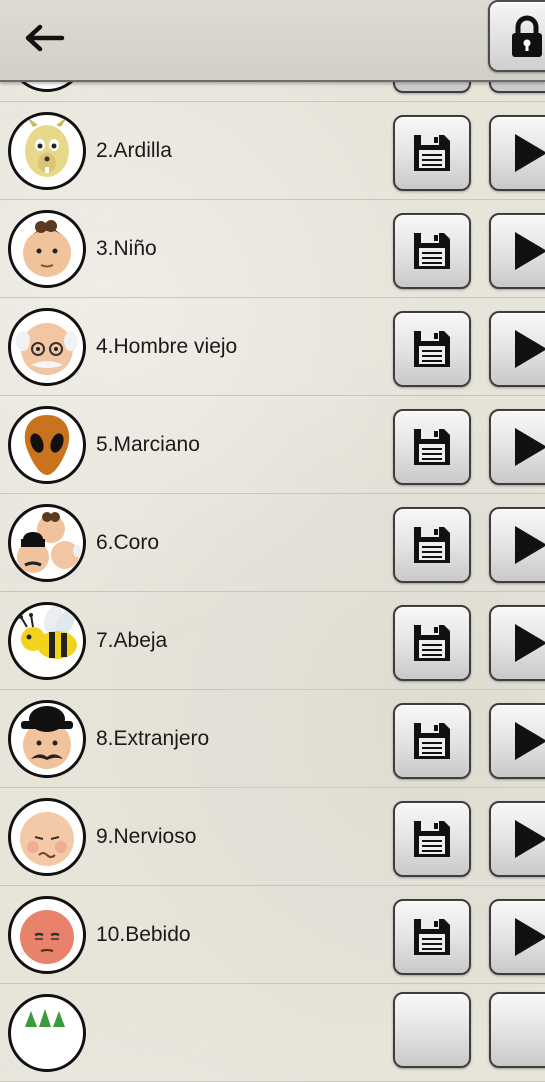 Image resolution: width=545 pixels, height=1082 pixels. I want to click on foreigner-face-icon, so click(47, 739).